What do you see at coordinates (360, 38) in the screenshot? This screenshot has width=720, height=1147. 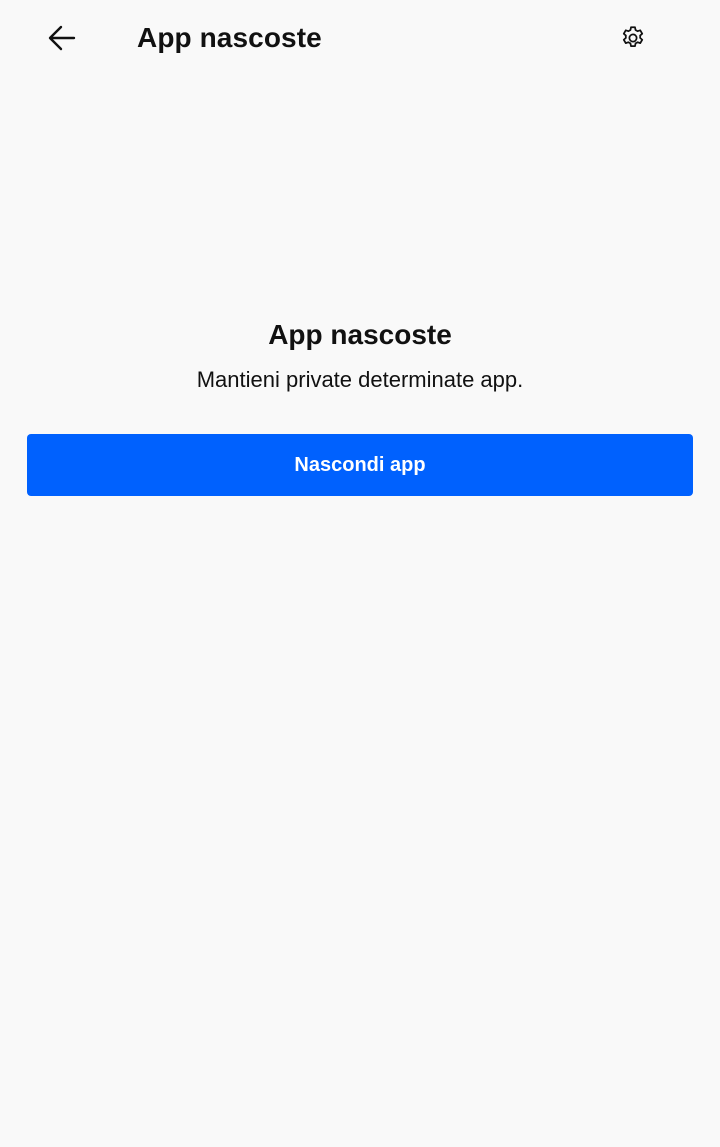 I see `app-bar: App nascoste` at bounding box center [360, 38].